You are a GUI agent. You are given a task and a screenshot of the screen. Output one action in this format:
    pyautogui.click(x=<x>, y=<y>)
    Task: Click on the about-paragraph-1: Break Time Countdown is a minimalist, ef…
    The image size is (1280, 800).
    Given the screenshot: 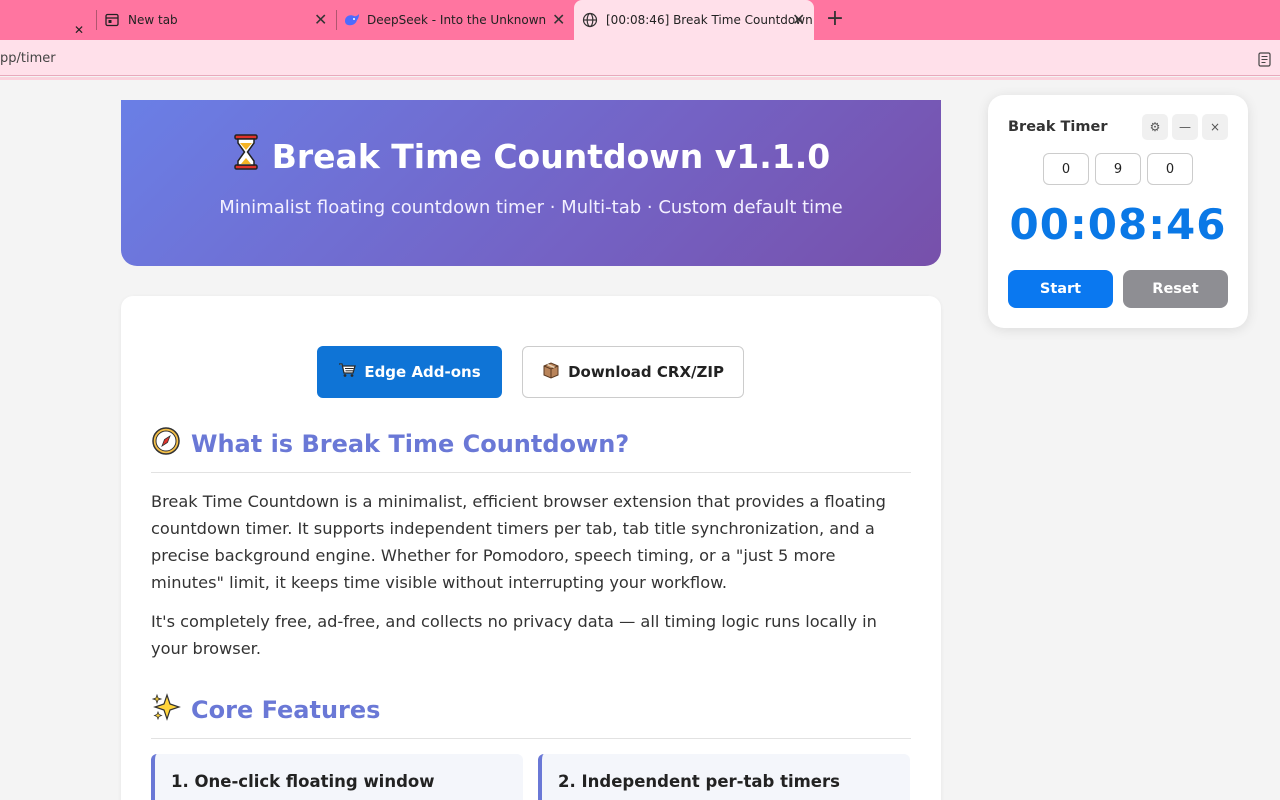 What is the action you would take?
    pyautogui.click(x=518, y=542)
    